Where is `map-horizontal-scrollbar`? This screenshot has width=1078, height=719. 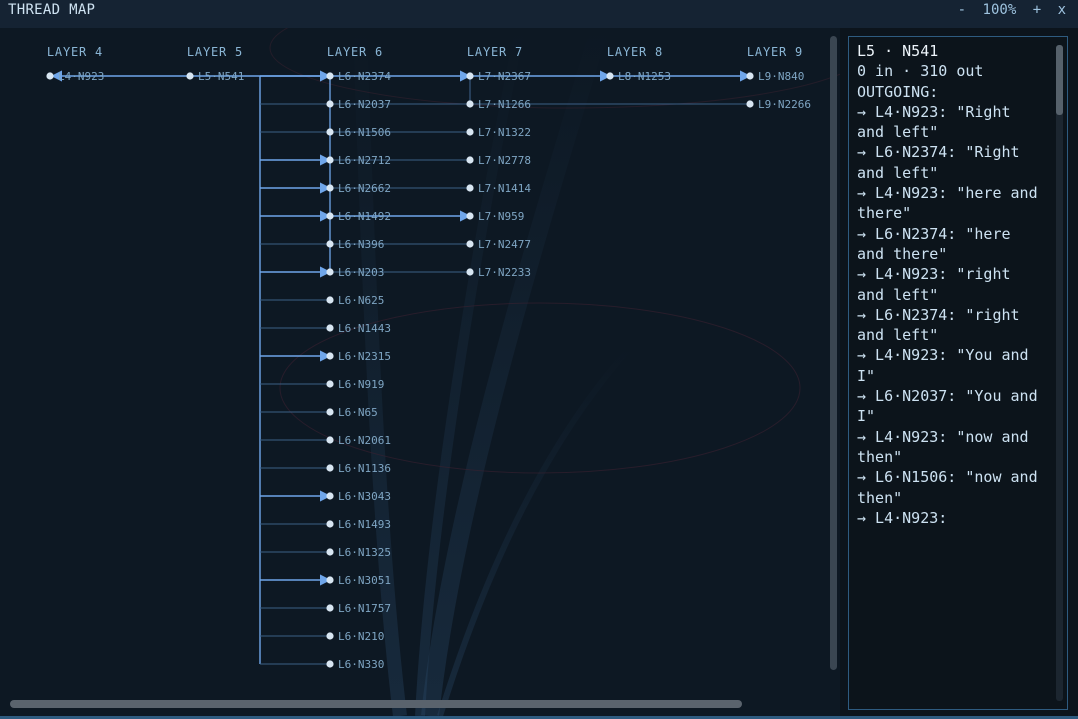
map-horizontal-scrollbar is located at coordinates (376, 704).